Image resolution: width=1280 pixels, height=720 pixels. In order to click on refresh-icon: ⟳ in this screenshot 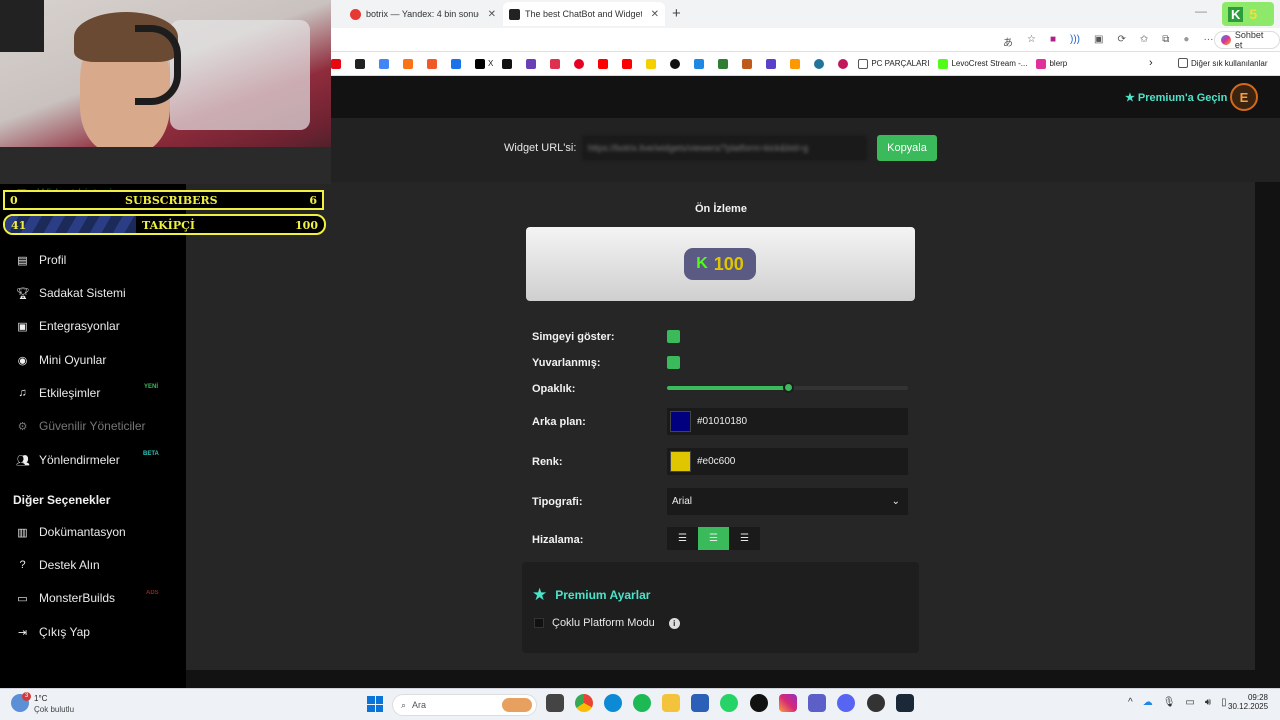, I will do `click(1121, 41)`.